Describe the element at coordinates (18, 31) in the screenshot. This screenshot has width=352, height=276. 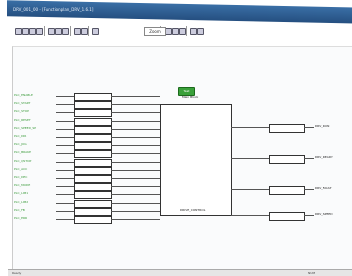
I see `new-icon` at that location.